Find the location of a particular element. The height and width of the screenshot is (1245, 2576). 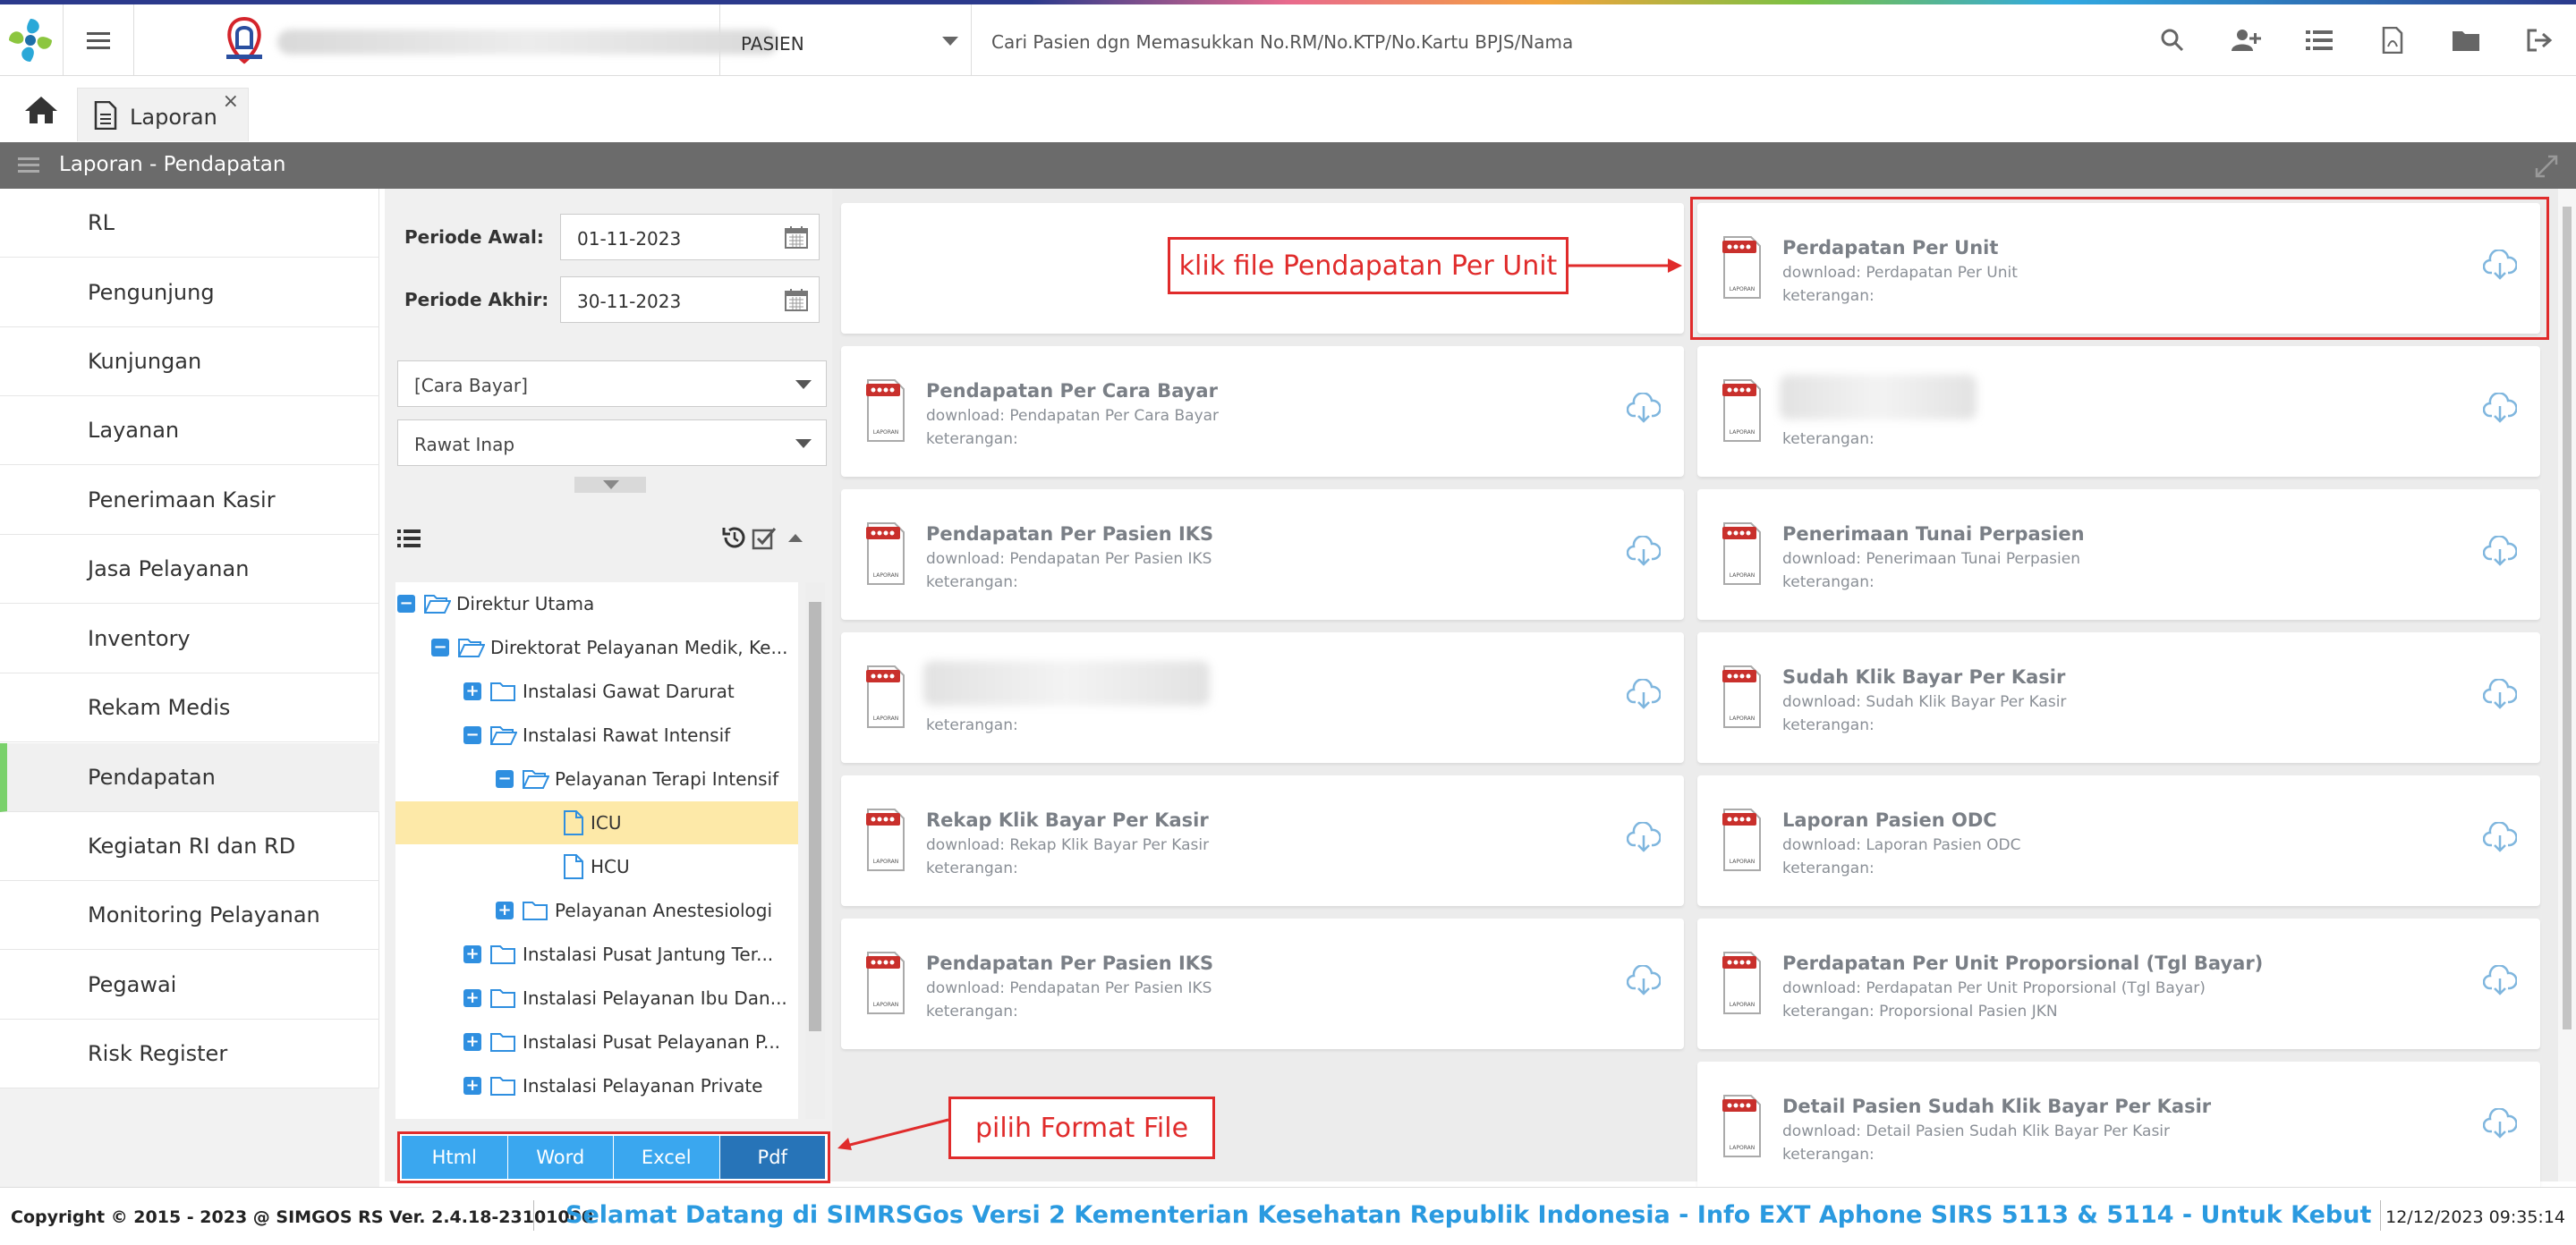

nav-item-pendapatan: Pendapatan is located at coordinates (189, 777).